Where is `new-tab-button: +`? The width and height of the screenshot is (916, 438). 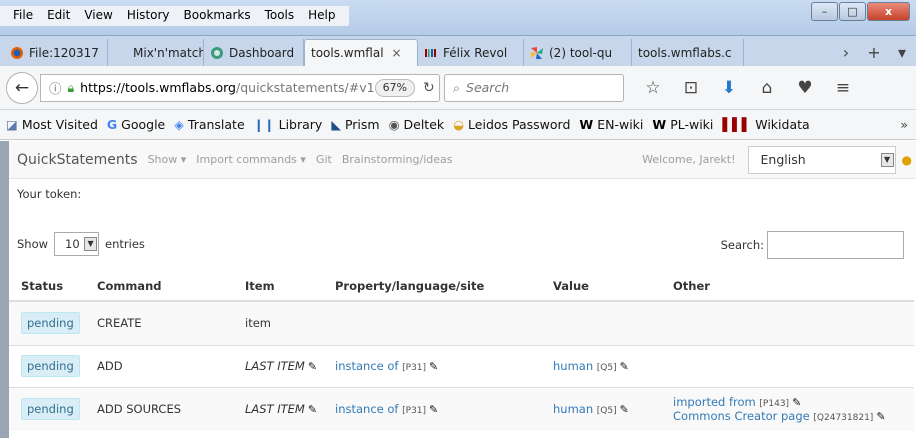 new-tab-button: + is located at coordinates (874, 52).